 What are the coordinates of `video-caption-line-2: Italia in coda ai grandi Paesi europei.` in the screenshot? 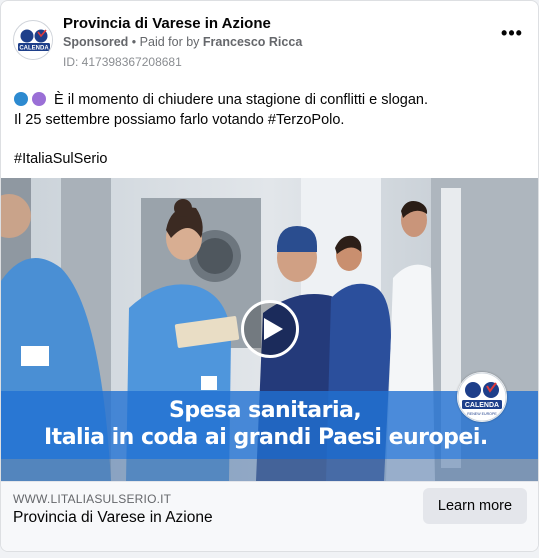 It's located at (266, 437).